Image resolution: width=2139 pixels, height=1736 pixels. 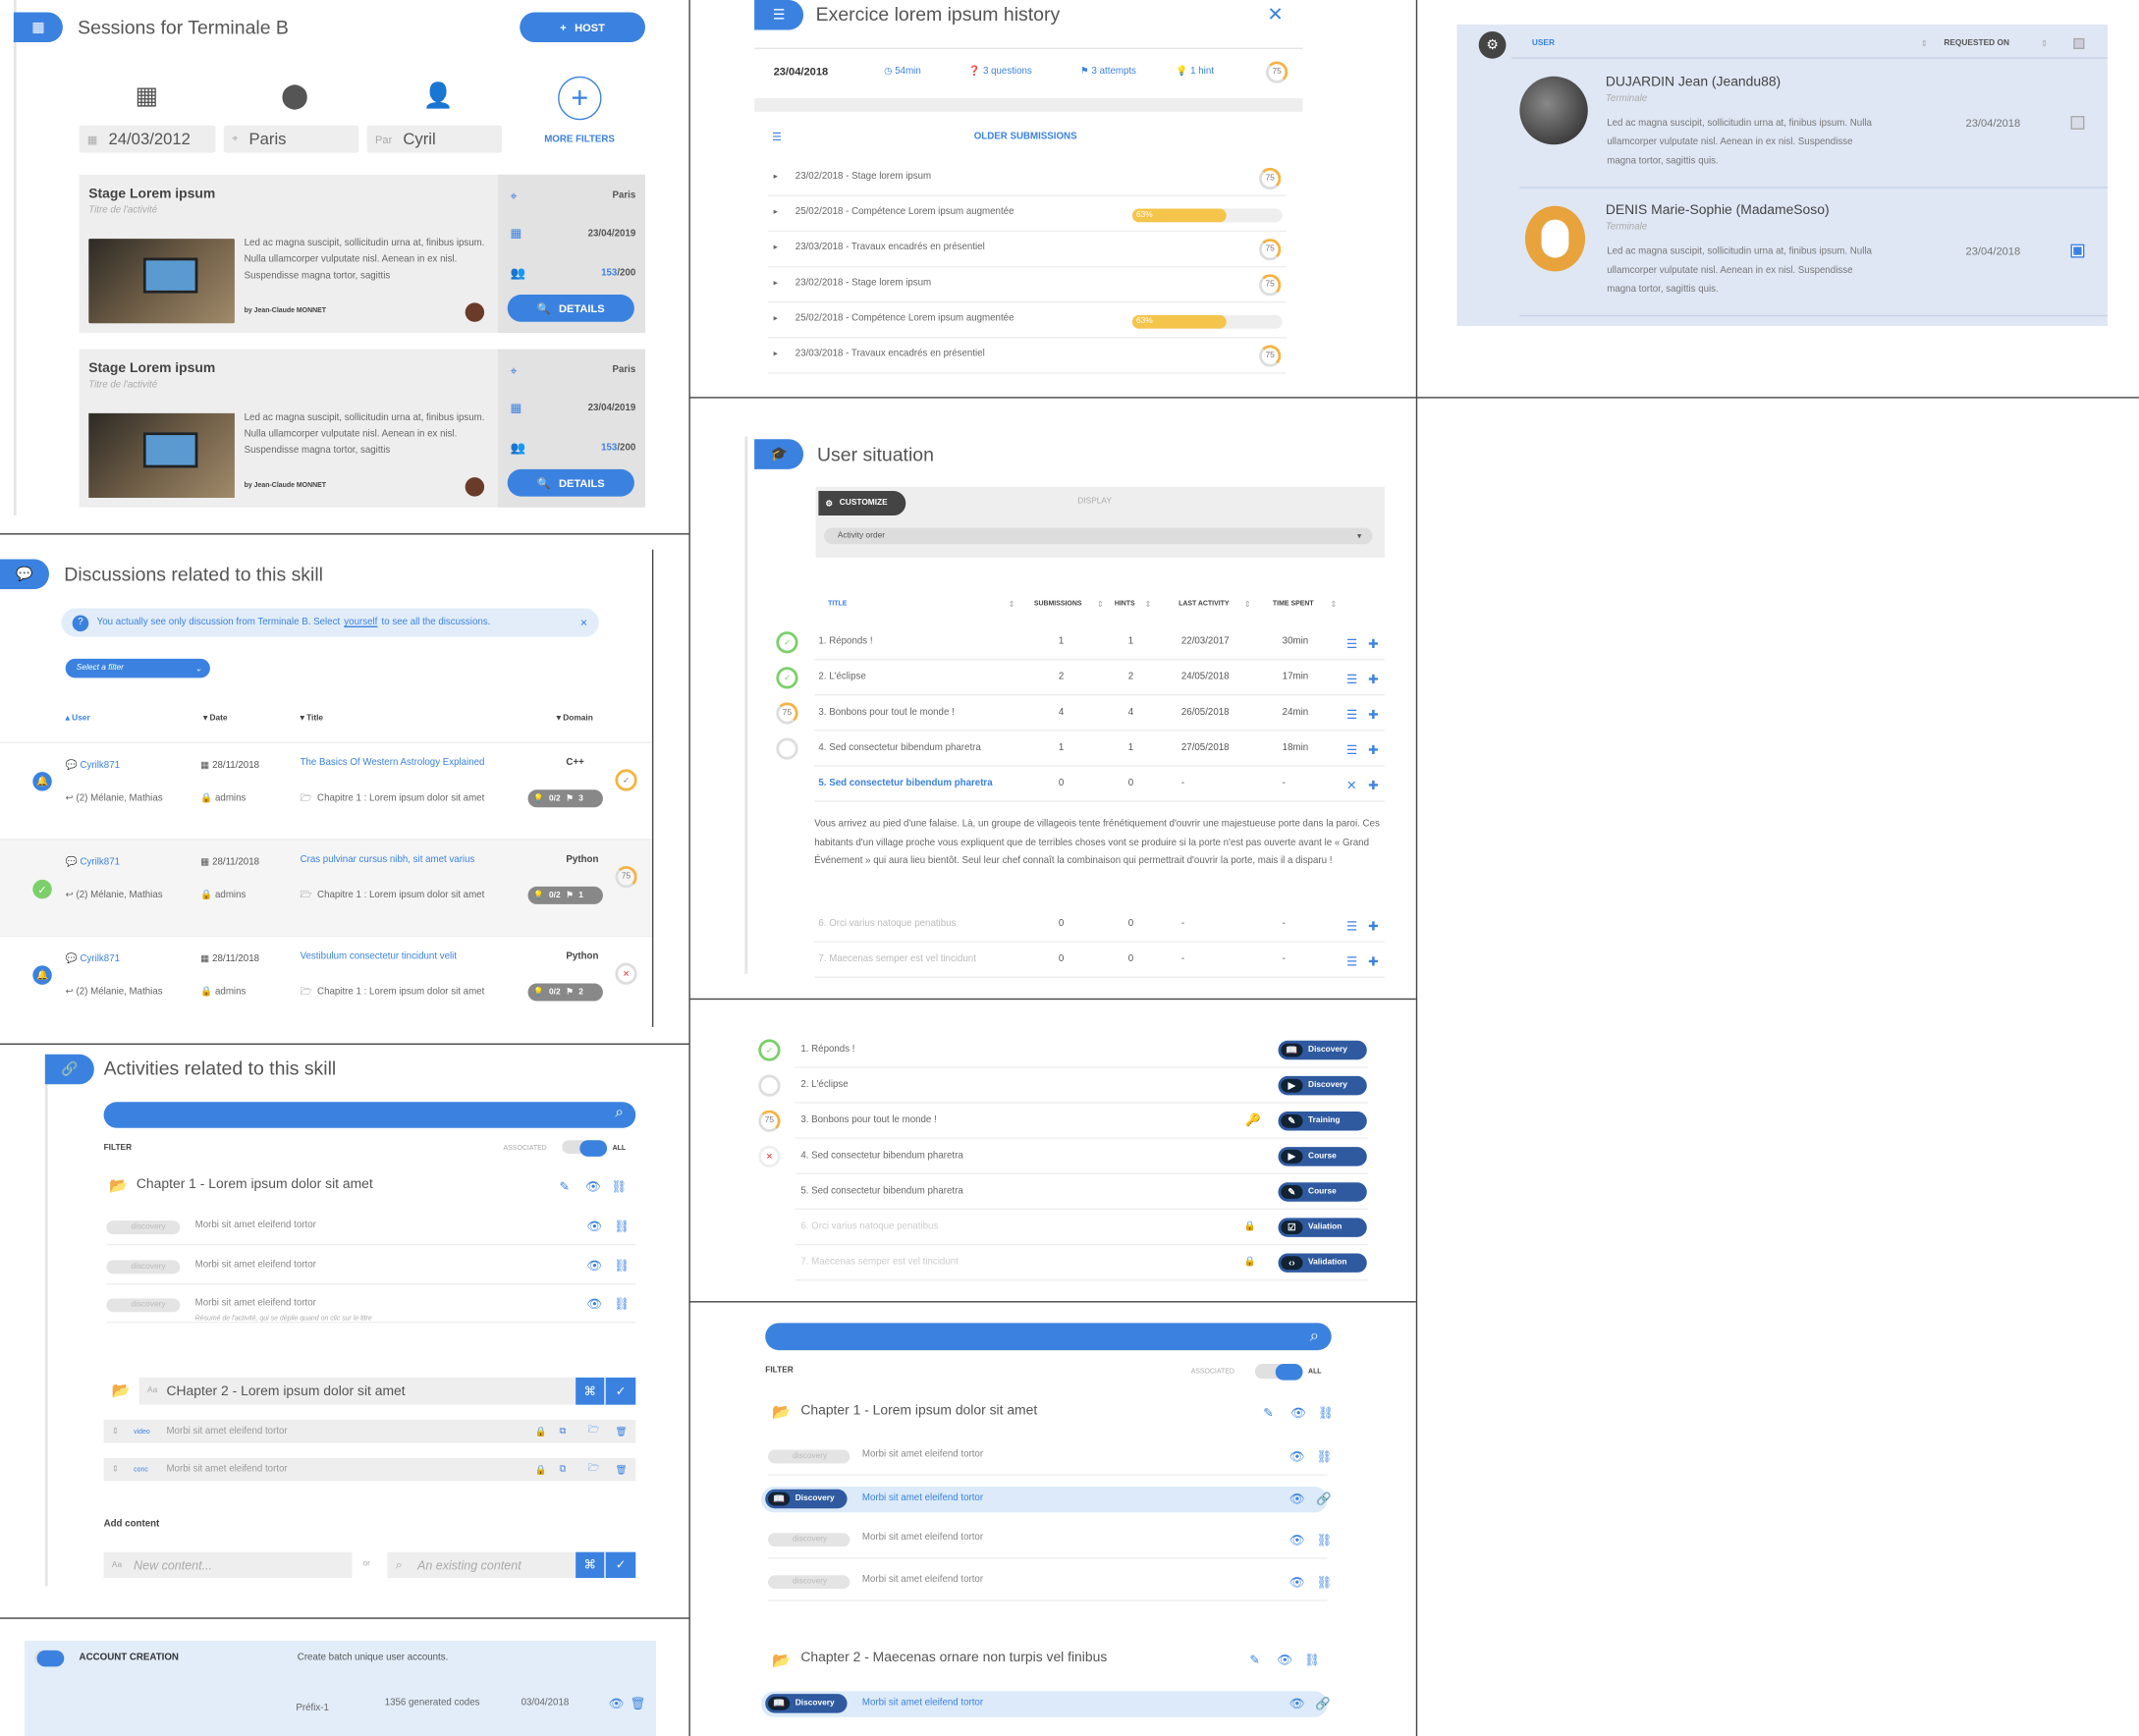 I want to click on details-button: 🔍 DETAILS, so click(x=570, y=308).